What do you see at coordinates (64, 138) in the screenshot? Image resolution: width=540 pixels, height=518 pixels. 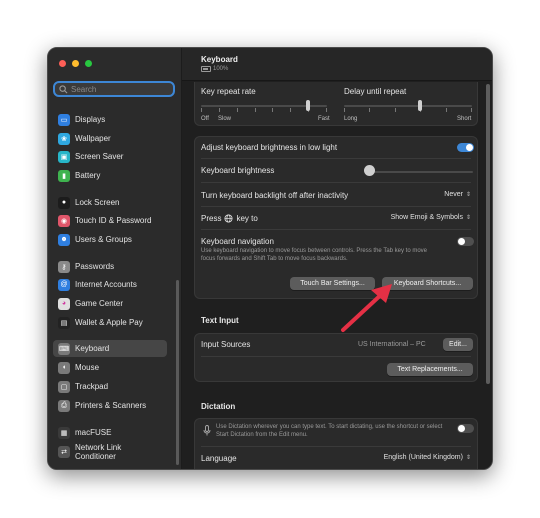 I see `wallpaper-icon: ❀` at bounding box center [64, 138].